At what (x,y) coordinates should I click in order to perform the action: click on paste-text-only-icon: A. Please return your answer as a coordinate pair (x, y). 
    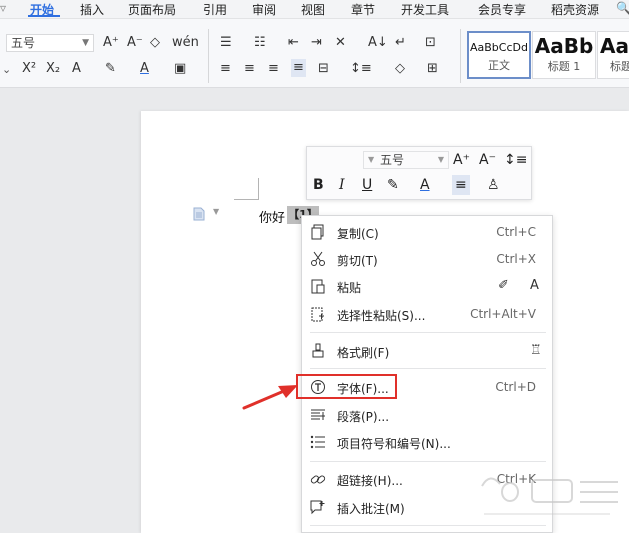
    Looking at the image, I should click on (534, 285).